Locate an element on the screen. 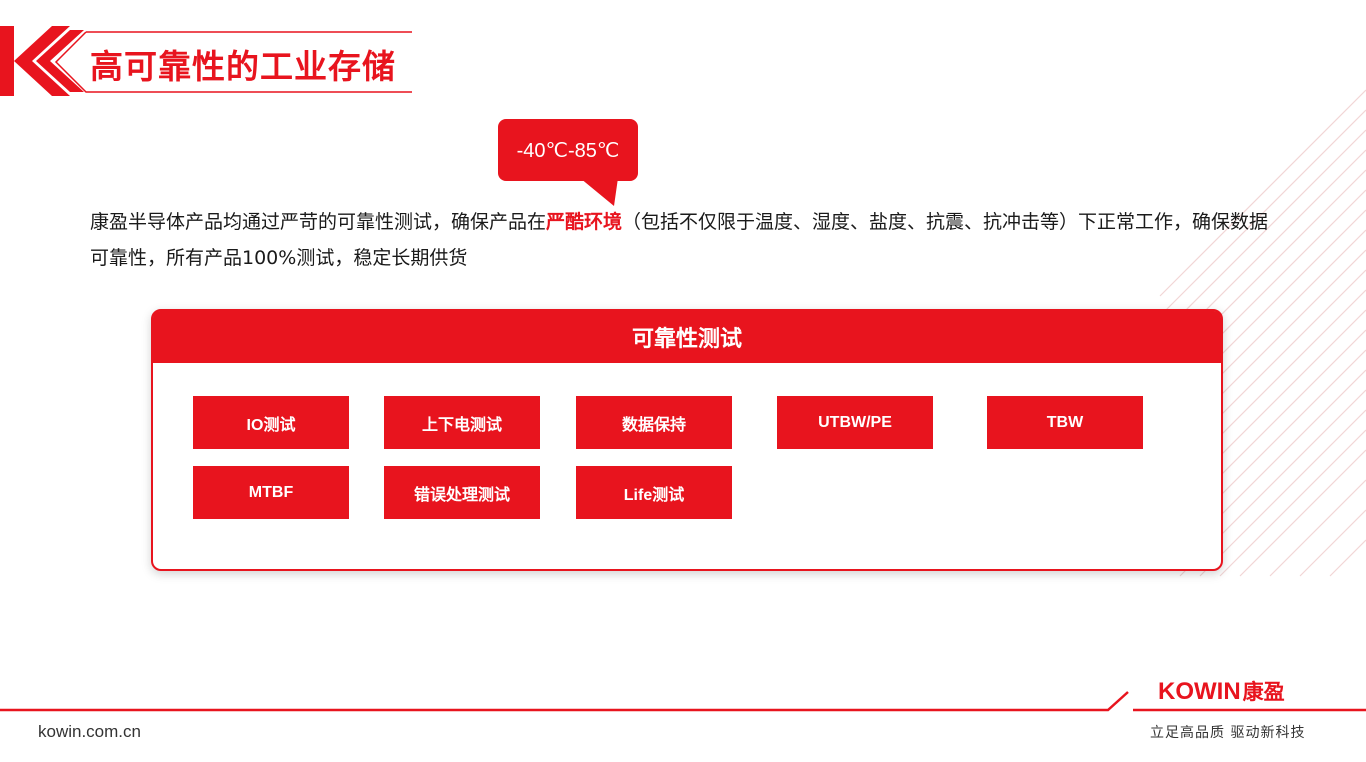  test-item-power-cycle: 上下电测试 is located at coordinates (462, 422).